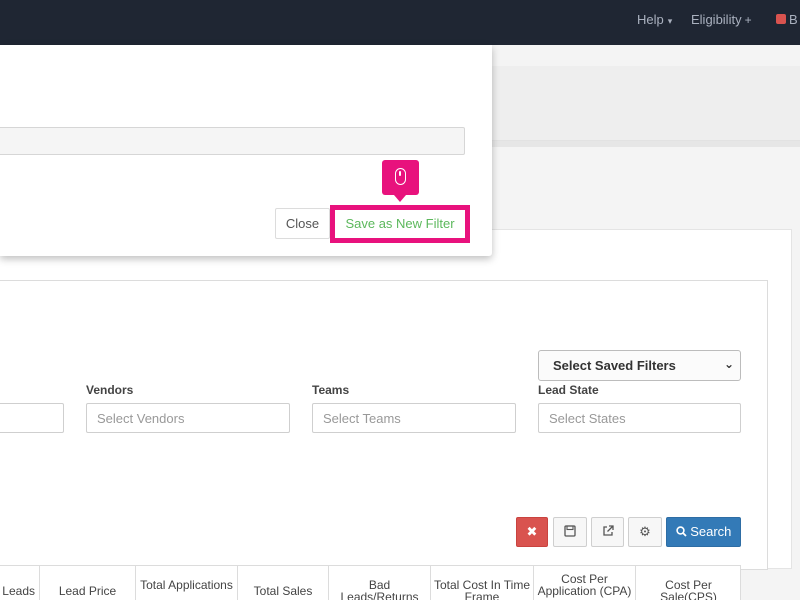 This screenshot has height=600, width=800. Describe the element at coordinates (728, 364) in the screenshot. I see `chevron-down-icon: ⌄` at that location.